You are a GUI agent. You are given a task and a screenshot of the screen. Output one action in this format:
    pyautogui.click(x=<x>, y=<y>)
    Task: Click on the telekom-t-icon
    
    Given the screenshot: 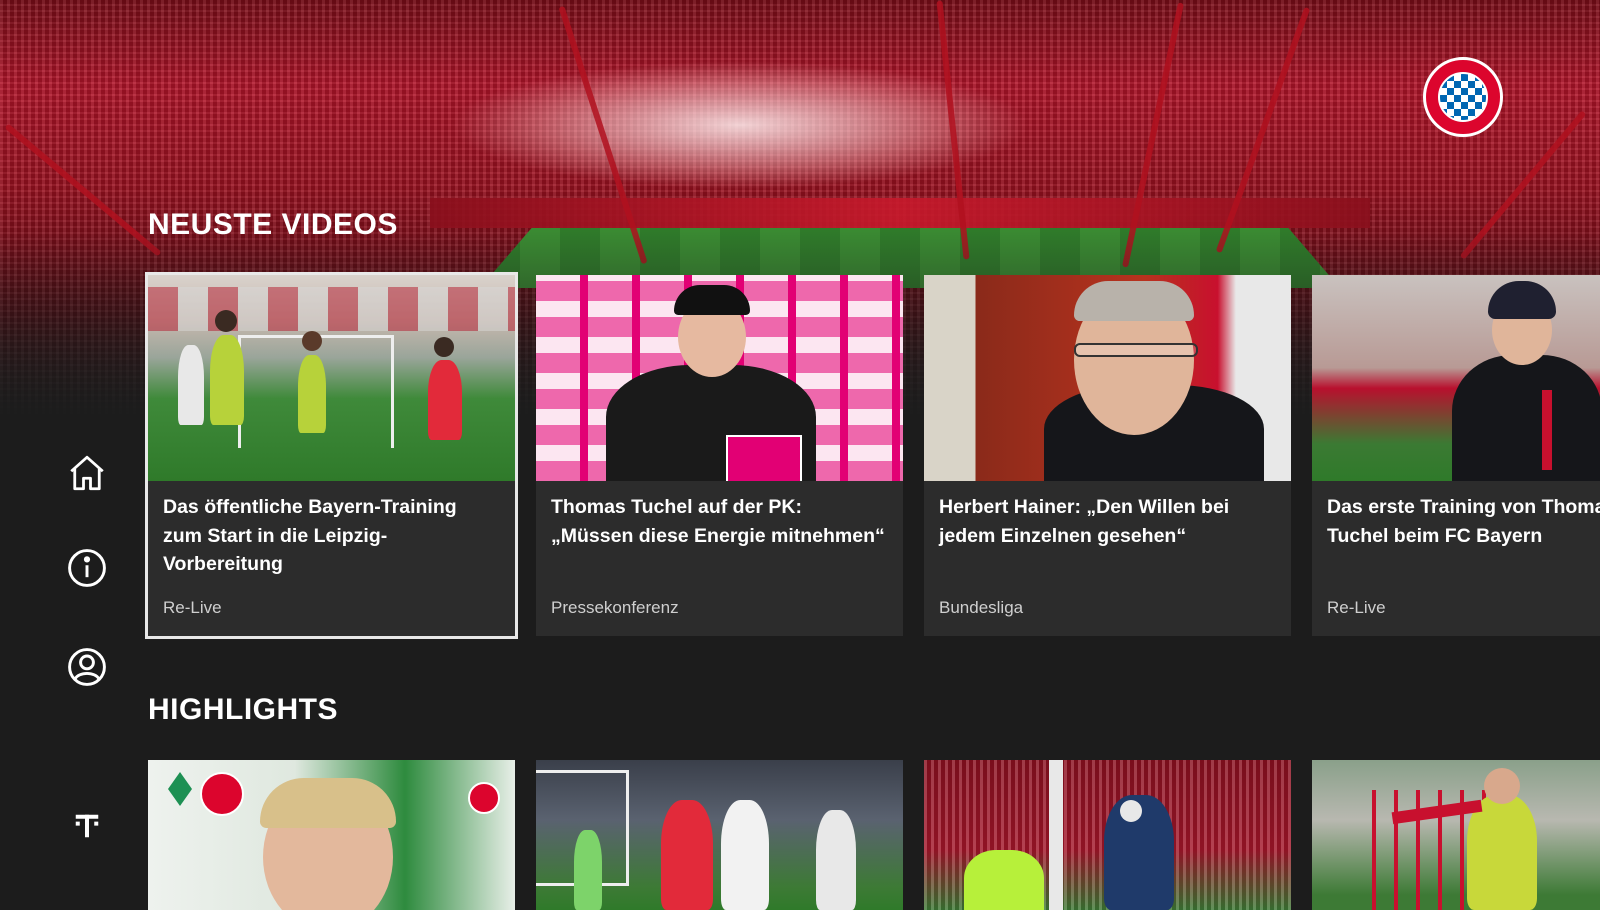 What is the action you would take?
    pyautogui.click(x=87, y=826)
    